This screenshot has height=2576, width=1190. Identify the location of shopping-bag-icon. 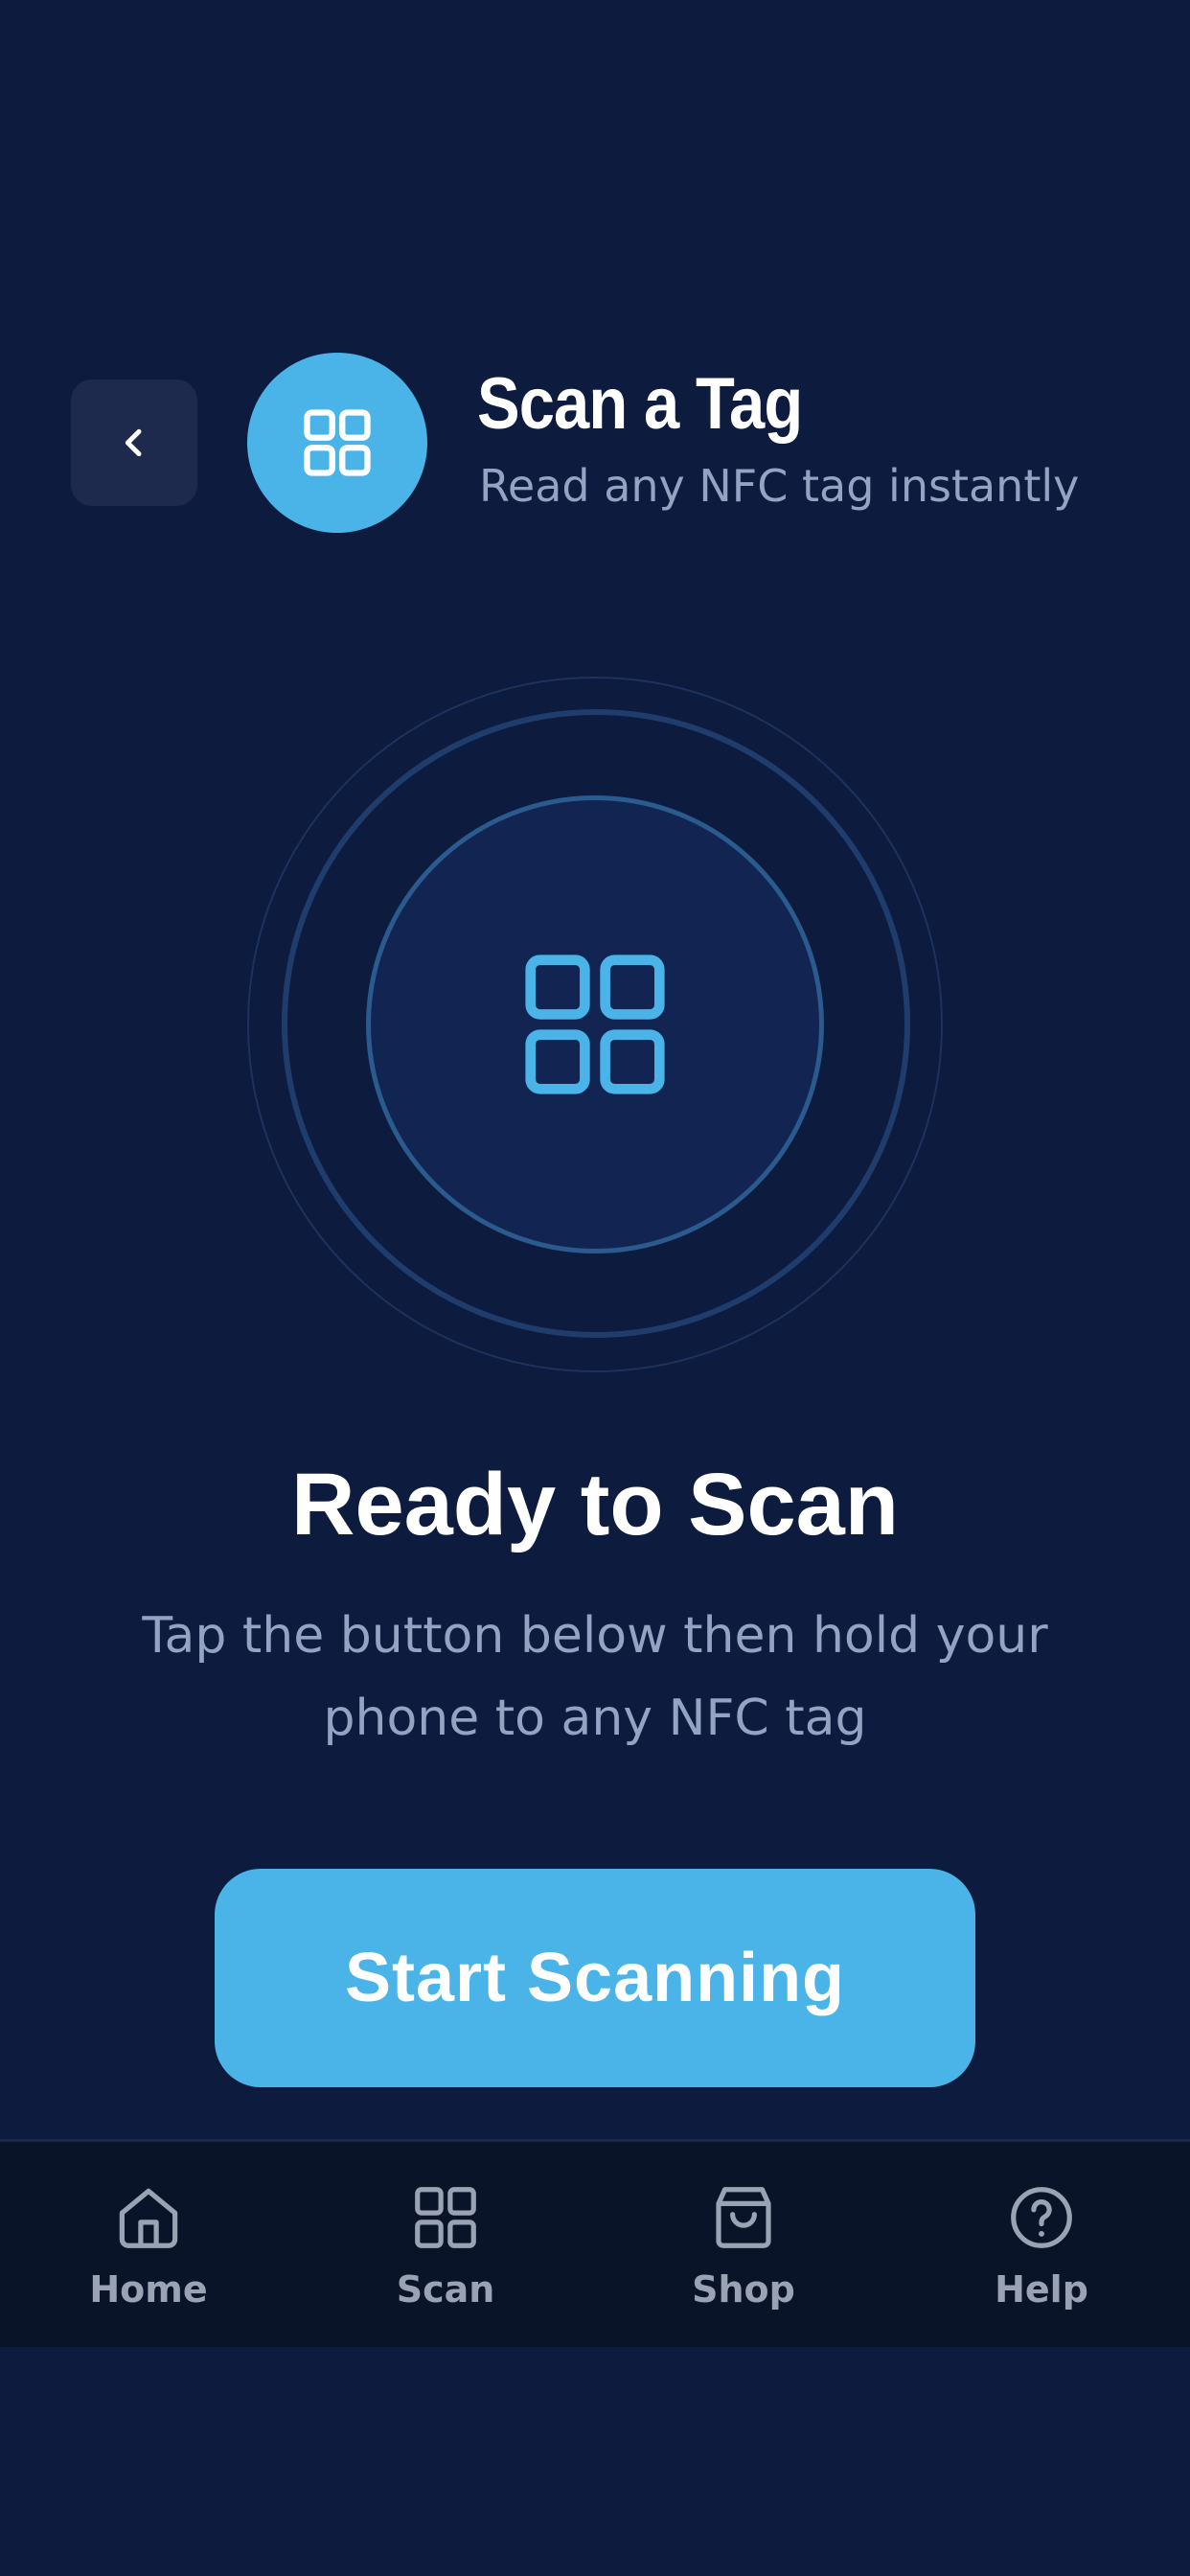
(744, 2217).